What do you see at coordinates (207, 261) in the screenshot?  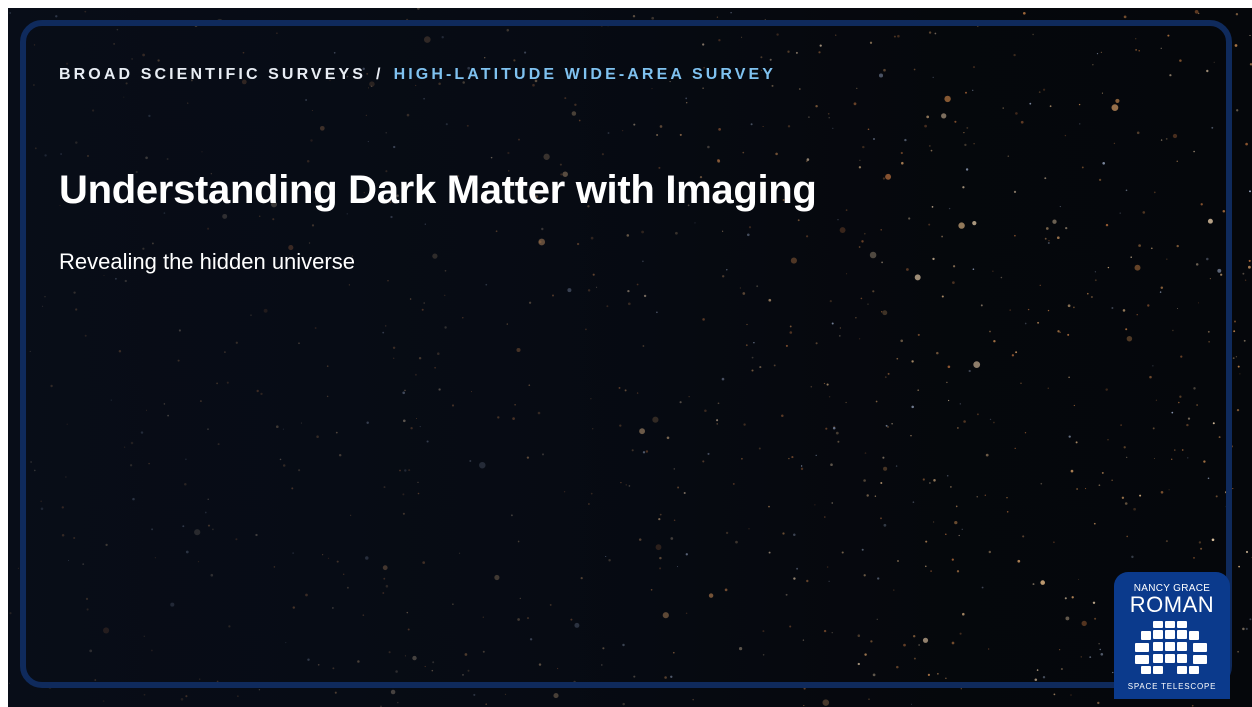 I see `page-subtitle: Revealing the hidden universe` at bounding box center [207, 261].